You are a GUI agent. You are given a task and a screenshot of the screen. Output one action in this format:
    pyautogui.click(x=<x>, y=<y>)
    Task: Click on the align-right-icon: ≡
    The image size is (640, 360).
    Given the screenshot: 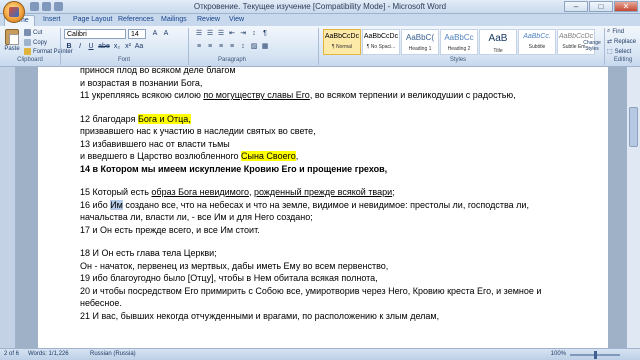 What is the action you would take?
    pyautogui.click(x=221, y=47)
    